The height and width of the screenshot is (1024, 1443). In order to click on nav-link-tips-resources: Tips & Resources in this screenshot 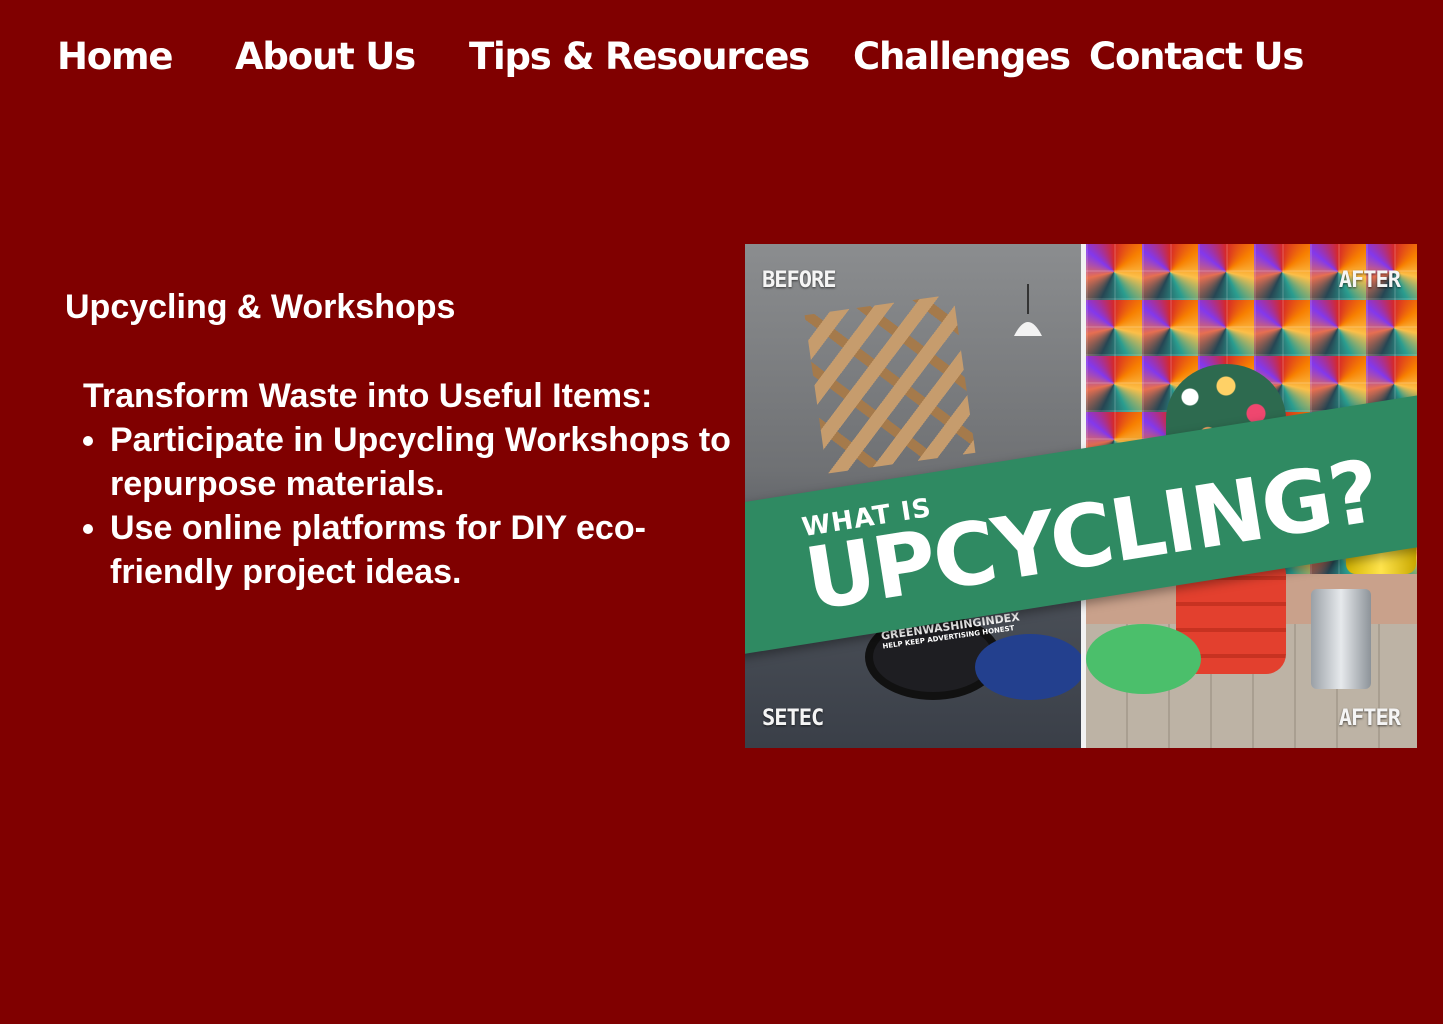, I will do `click(639, 57)`.